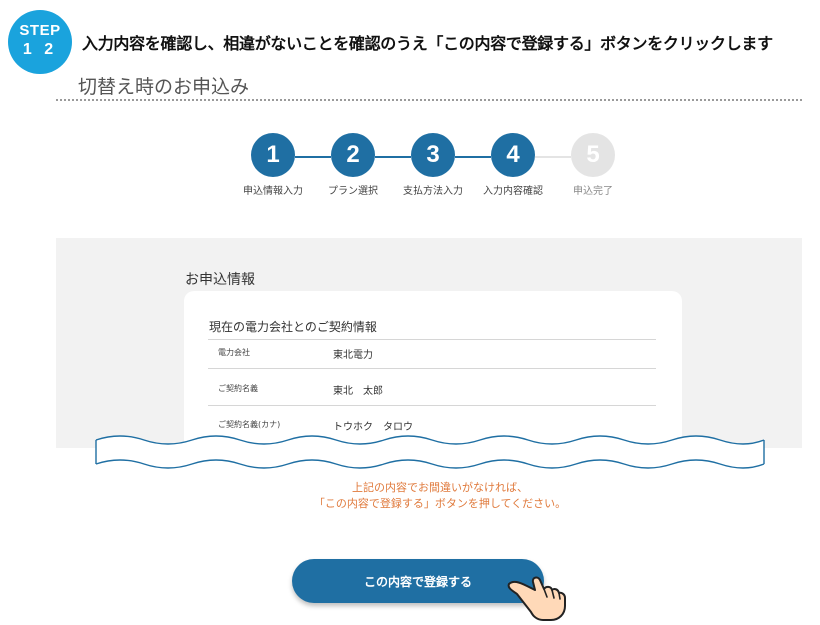 This screenshot has width=820, height=625. Describe the element at coordinates (593, 191) in the screenshot. I see `progress-step-5-label: 申込完了` at that location.